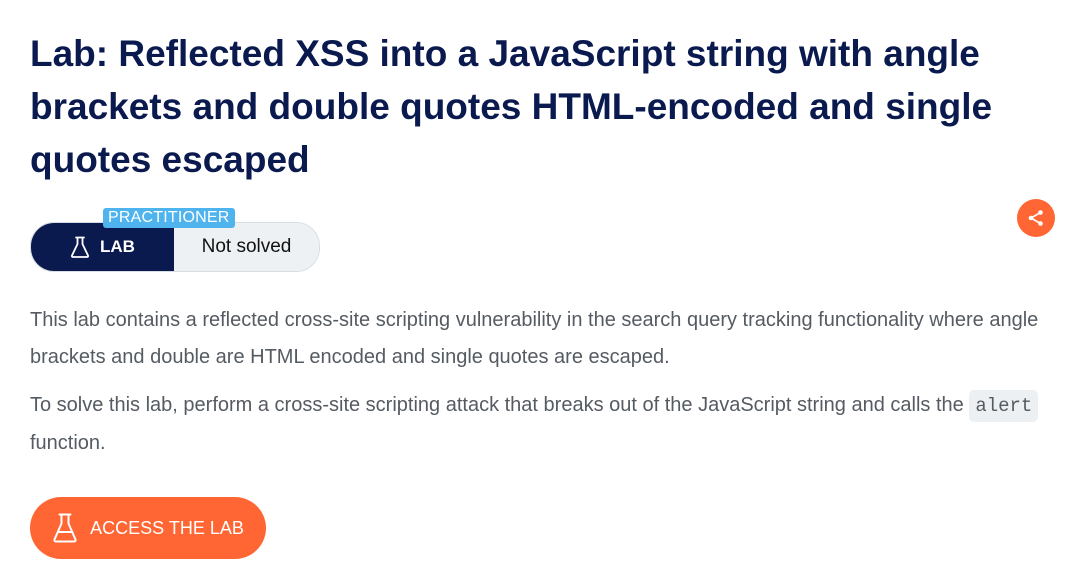 This screenshot has width=1086, height=569. I want to click on lab-type-label: LAB, so click(102, 247).